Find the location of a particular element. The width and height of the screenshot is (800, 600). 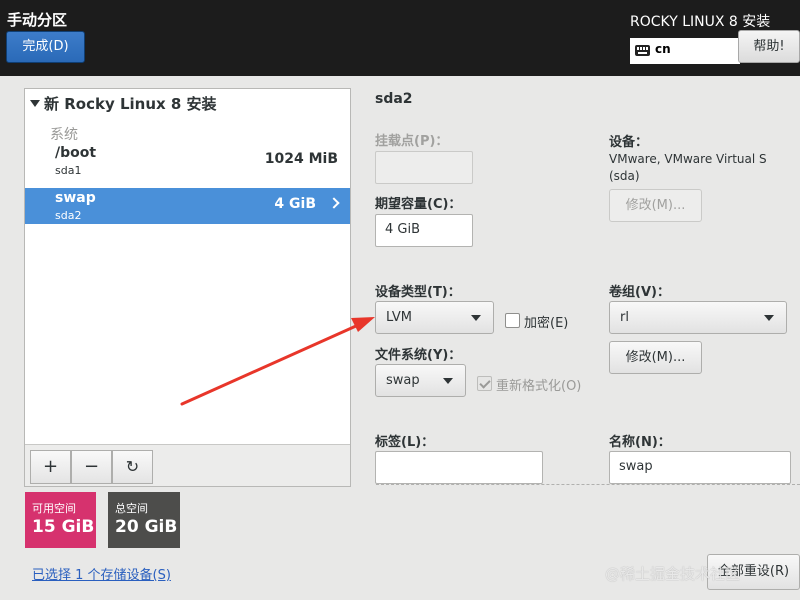

encrypt-label: 加密(E) is located at coordinates (546, 323).